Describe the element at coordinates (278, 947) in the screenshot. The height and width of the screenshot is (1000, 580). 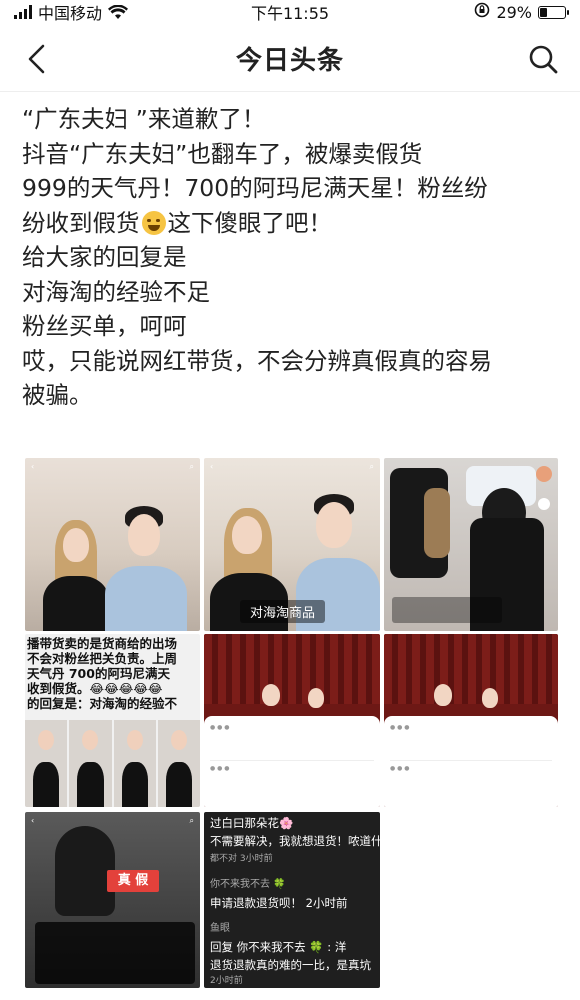
I see `comment-text: 回复 你不来我不去 🍀 : 洋` at that location.